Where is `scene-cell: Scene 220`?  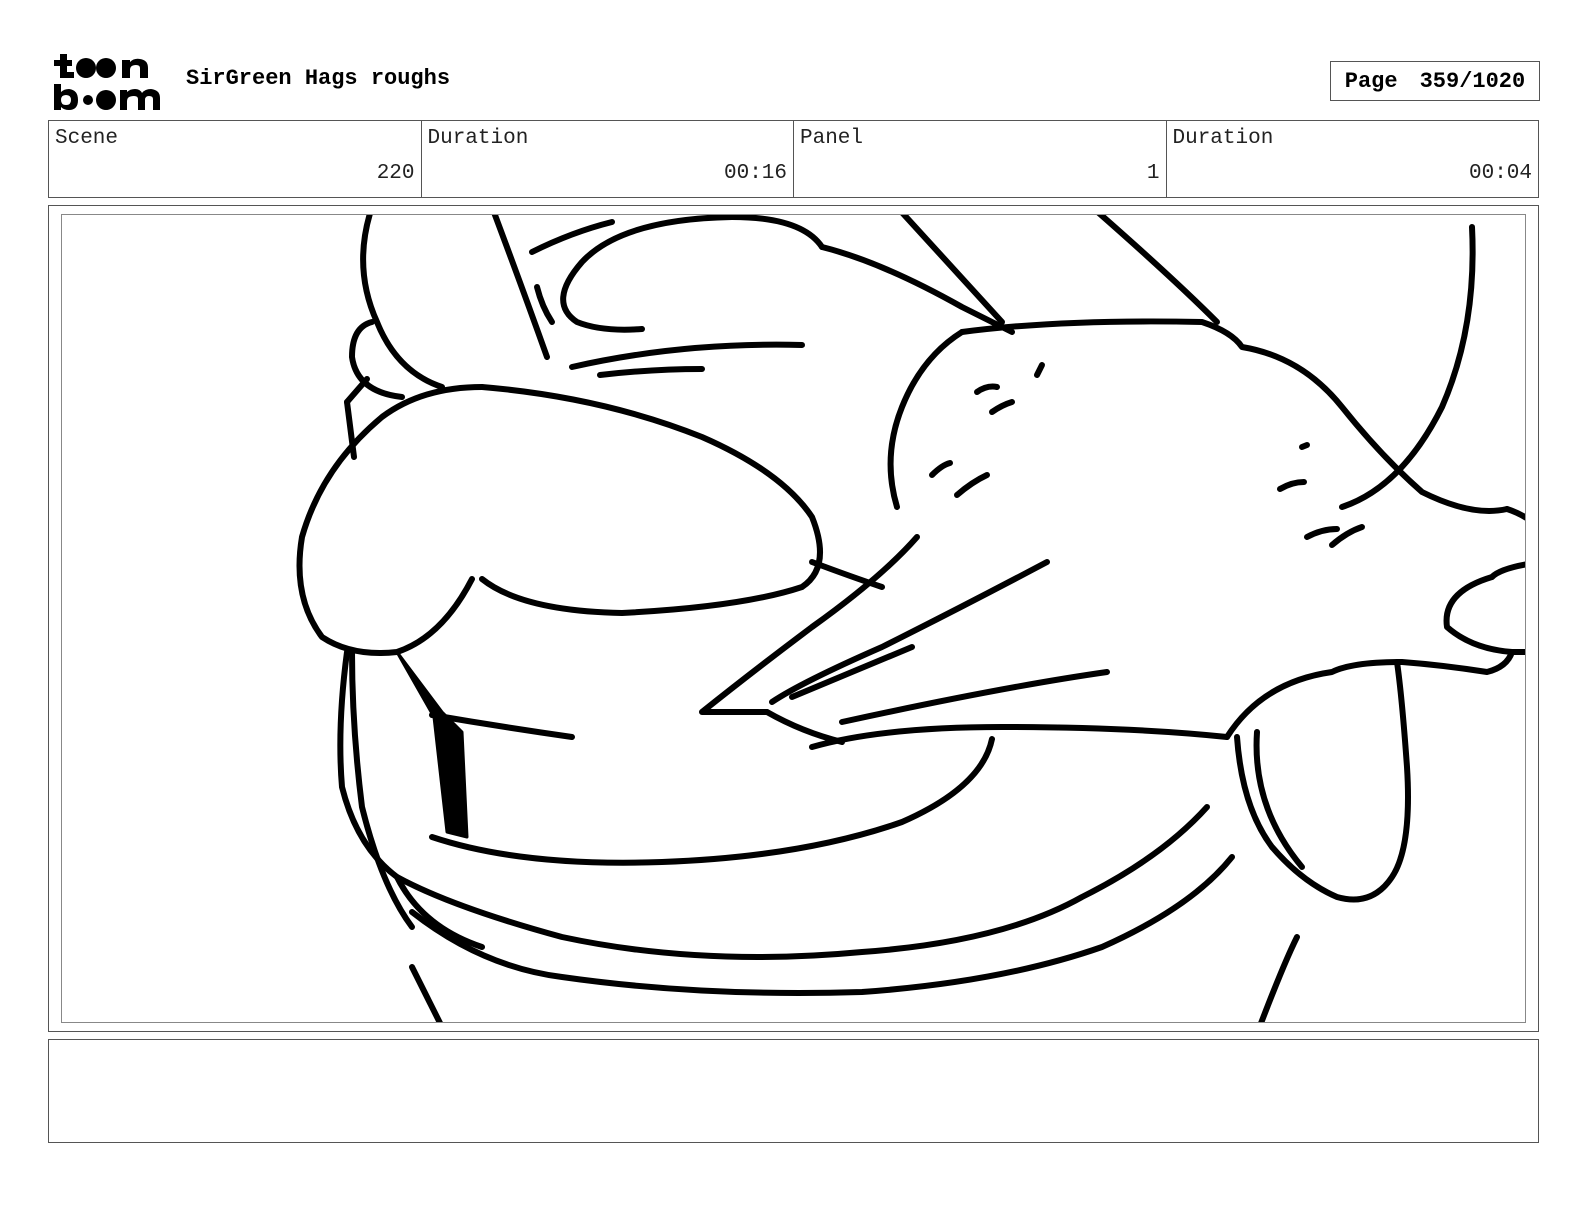
scene-cell: Scene 220 is located at coordinates (235, 159).